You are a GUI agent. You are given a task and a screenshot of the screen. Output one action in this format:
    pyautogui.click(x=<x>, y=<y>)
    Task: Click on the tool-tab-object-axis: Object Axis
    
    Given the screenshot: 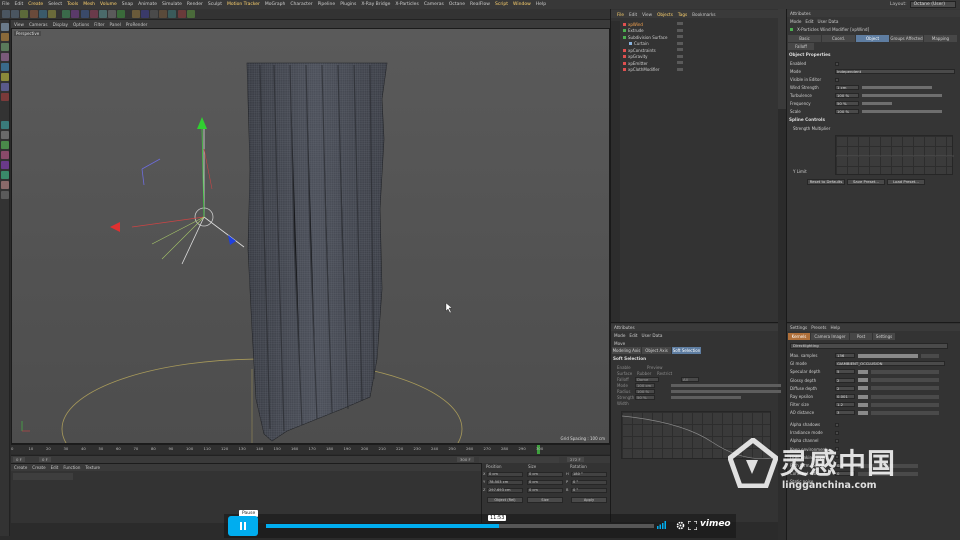 What is the action you would take?
    pyautogui.click(x=656, y=350)
    